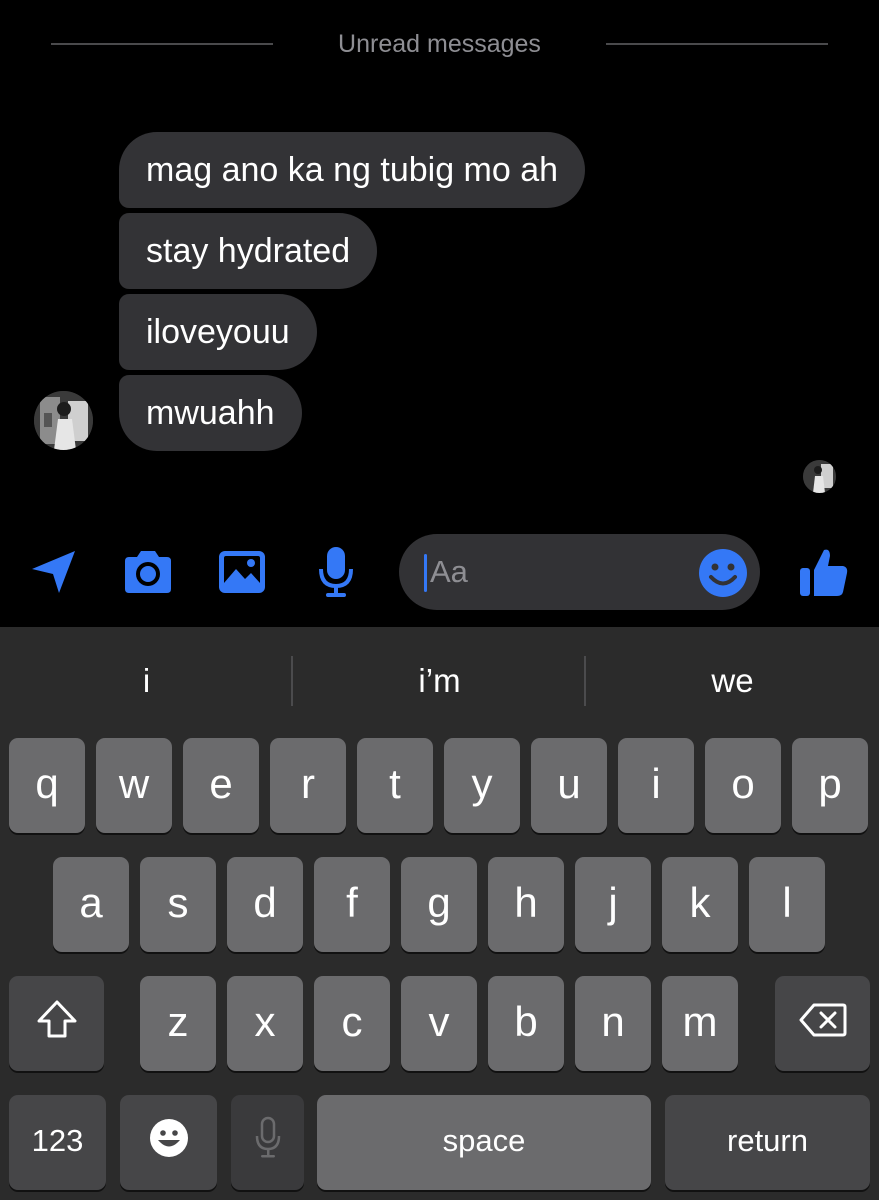 Image resolution: width=879 pixels, height=1200 pixels. I want to click on camera-icon, so click(148, 572).